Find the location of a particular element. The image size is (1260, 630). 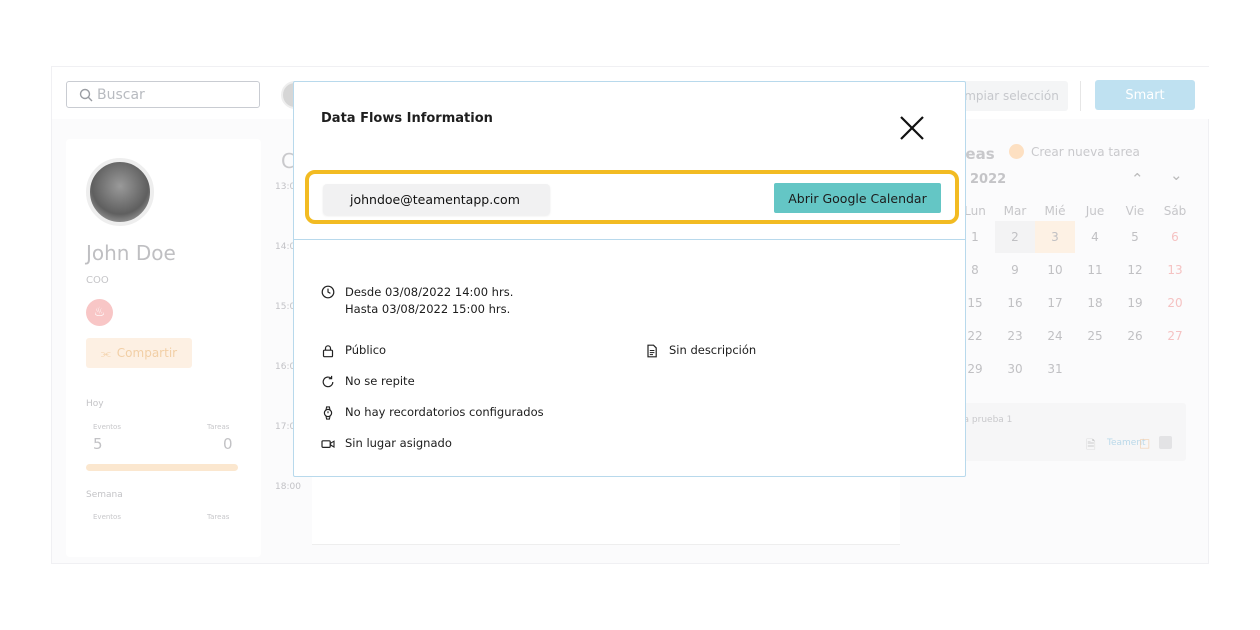

weekday-label: Sáb is located at coordinates (1175, 211).